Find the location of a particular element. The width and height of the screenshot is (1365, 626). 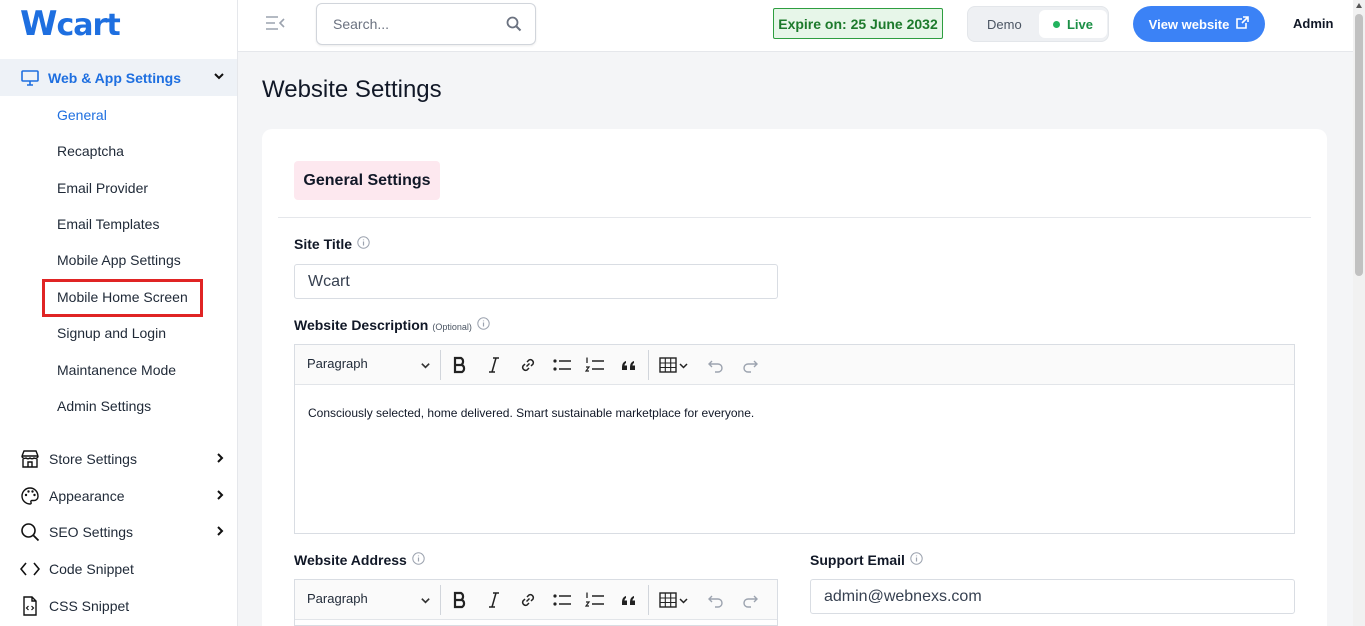

sidebar-item-appearance: Appearance is located at coordinates (125, 496).